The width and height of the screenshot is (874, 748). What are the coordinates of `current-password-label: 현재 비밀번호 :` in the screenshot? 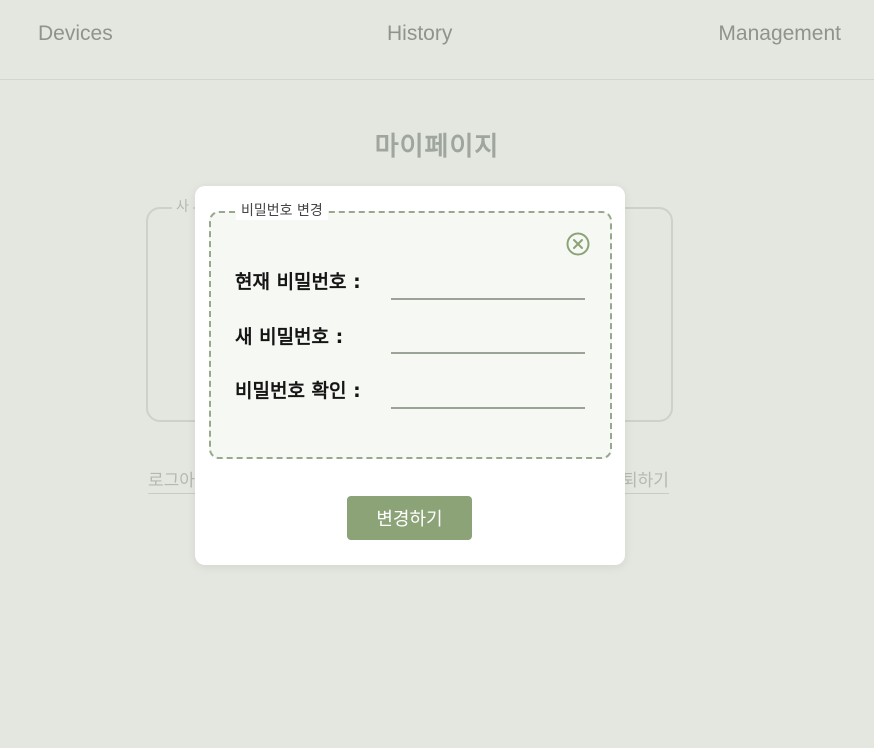 It's located at (298, 282).